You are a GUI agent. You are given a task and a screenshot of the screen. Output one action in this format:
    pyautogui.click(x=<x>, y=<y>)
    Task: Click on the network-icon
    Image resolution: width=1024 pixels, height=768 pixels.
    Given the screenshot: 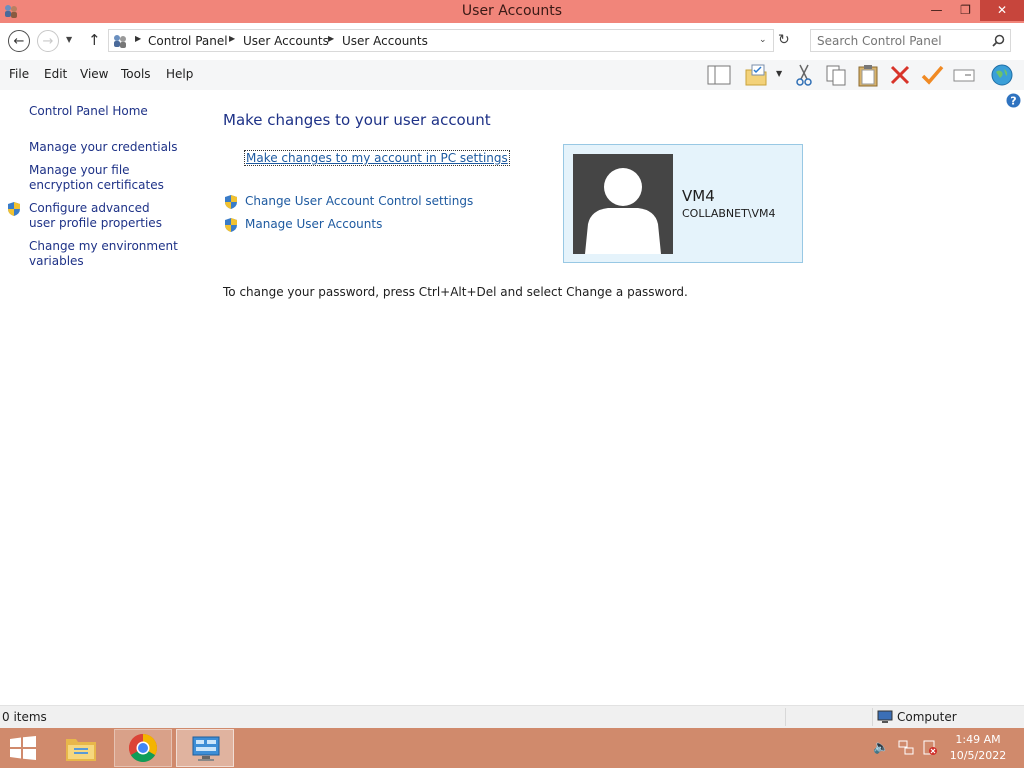 What is the action you would take?
    pyautogui.click(x=906, y=748)
    